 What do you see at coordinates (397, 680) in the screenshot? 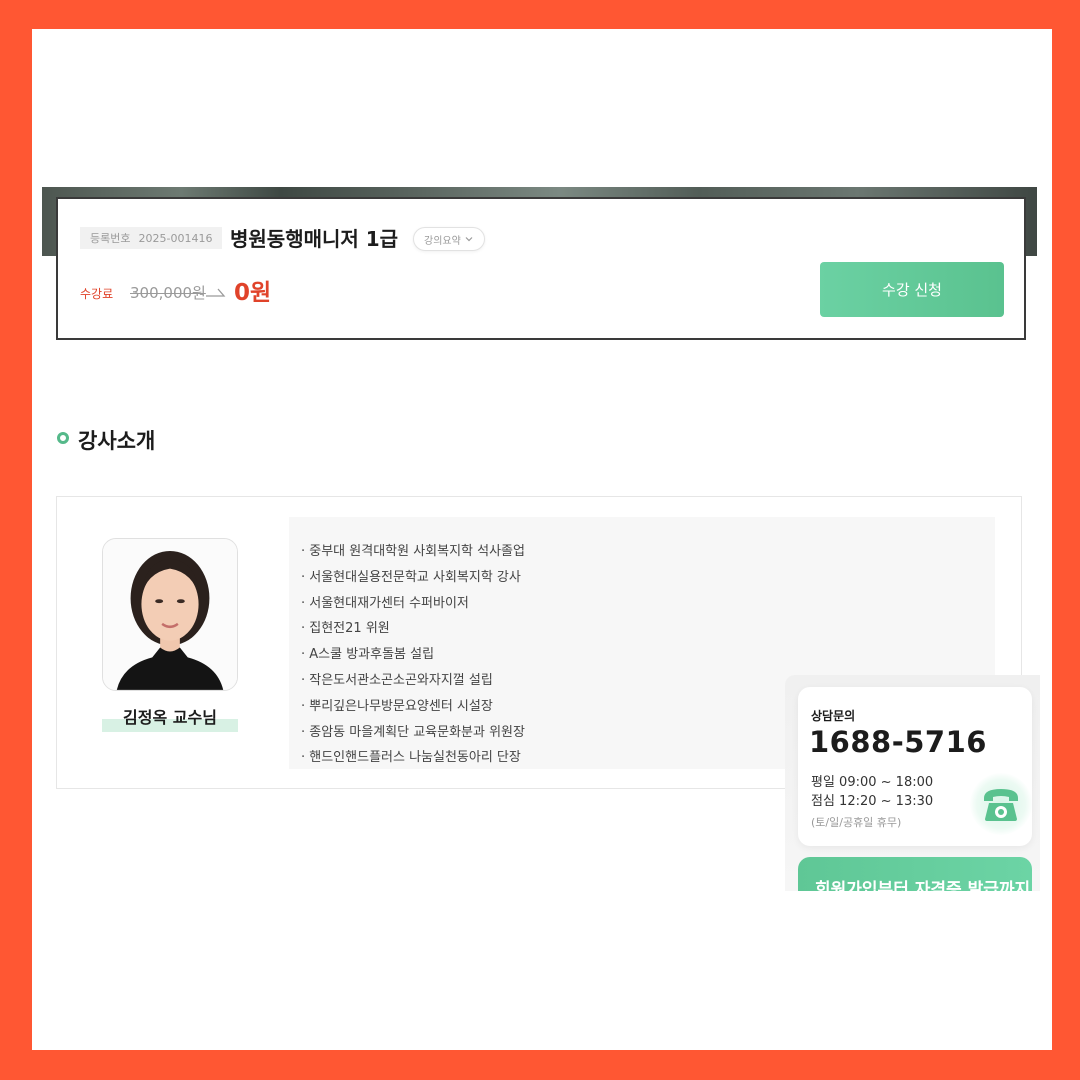
I see `career-item: · 작은도서관소곤소곤와자지껄 설립` at bounding box center [397, 680].